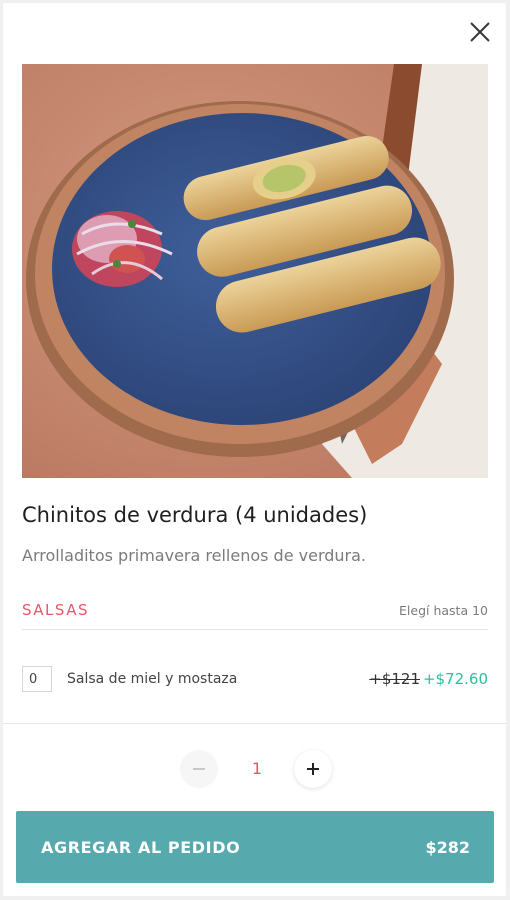  I want to click on options-group-header: SALSAS Elegí hasta 10, so click(255, 614).